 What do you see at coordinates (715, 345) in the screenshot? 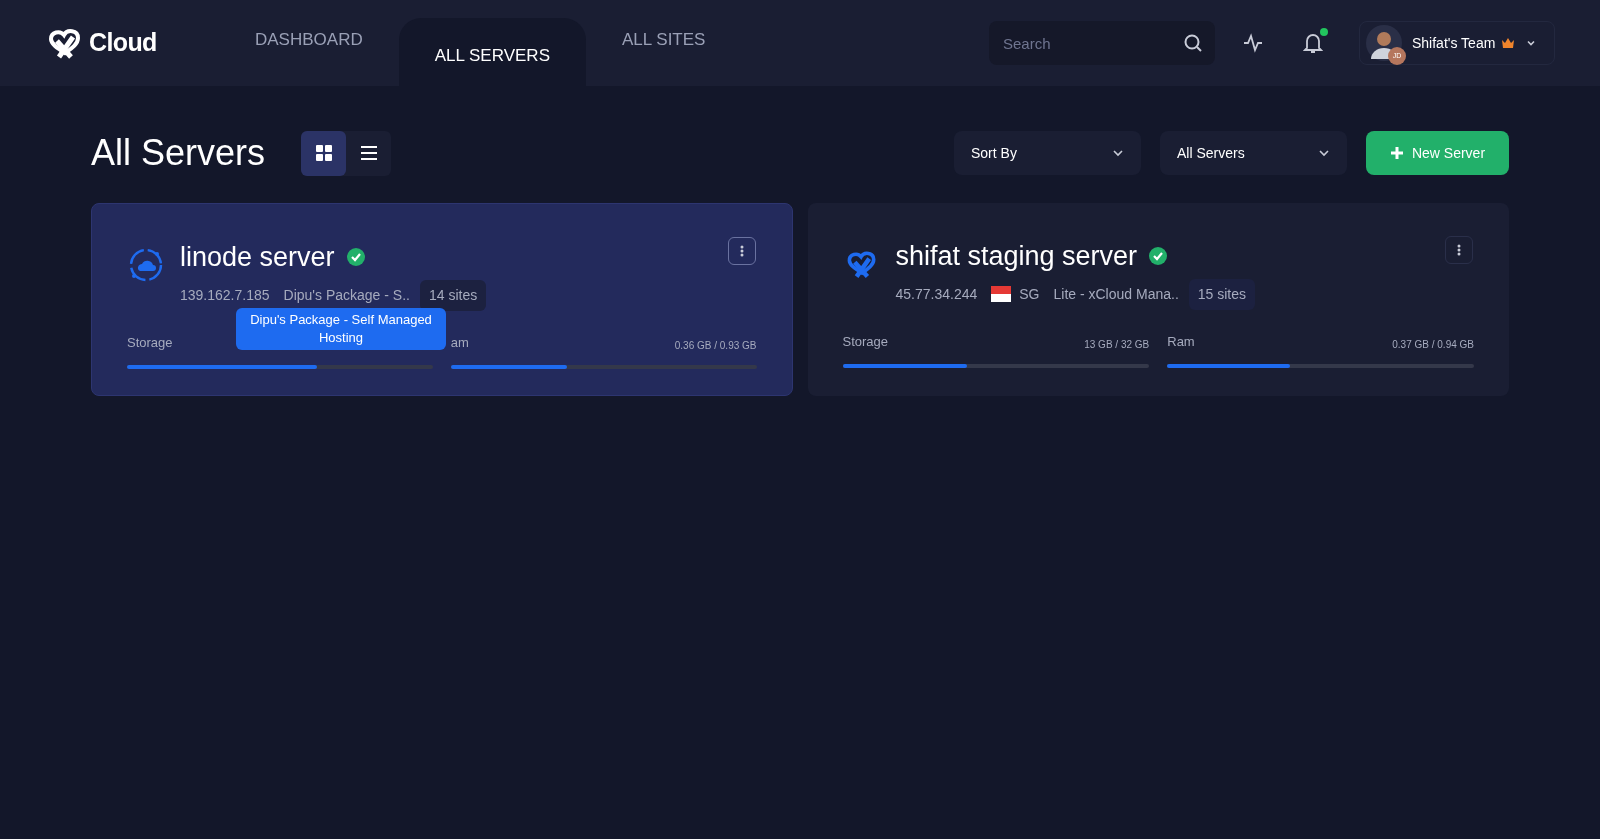
I see `meter-reading: 0.36 GB / 0.93 GB` at bounding box center [715, 345].